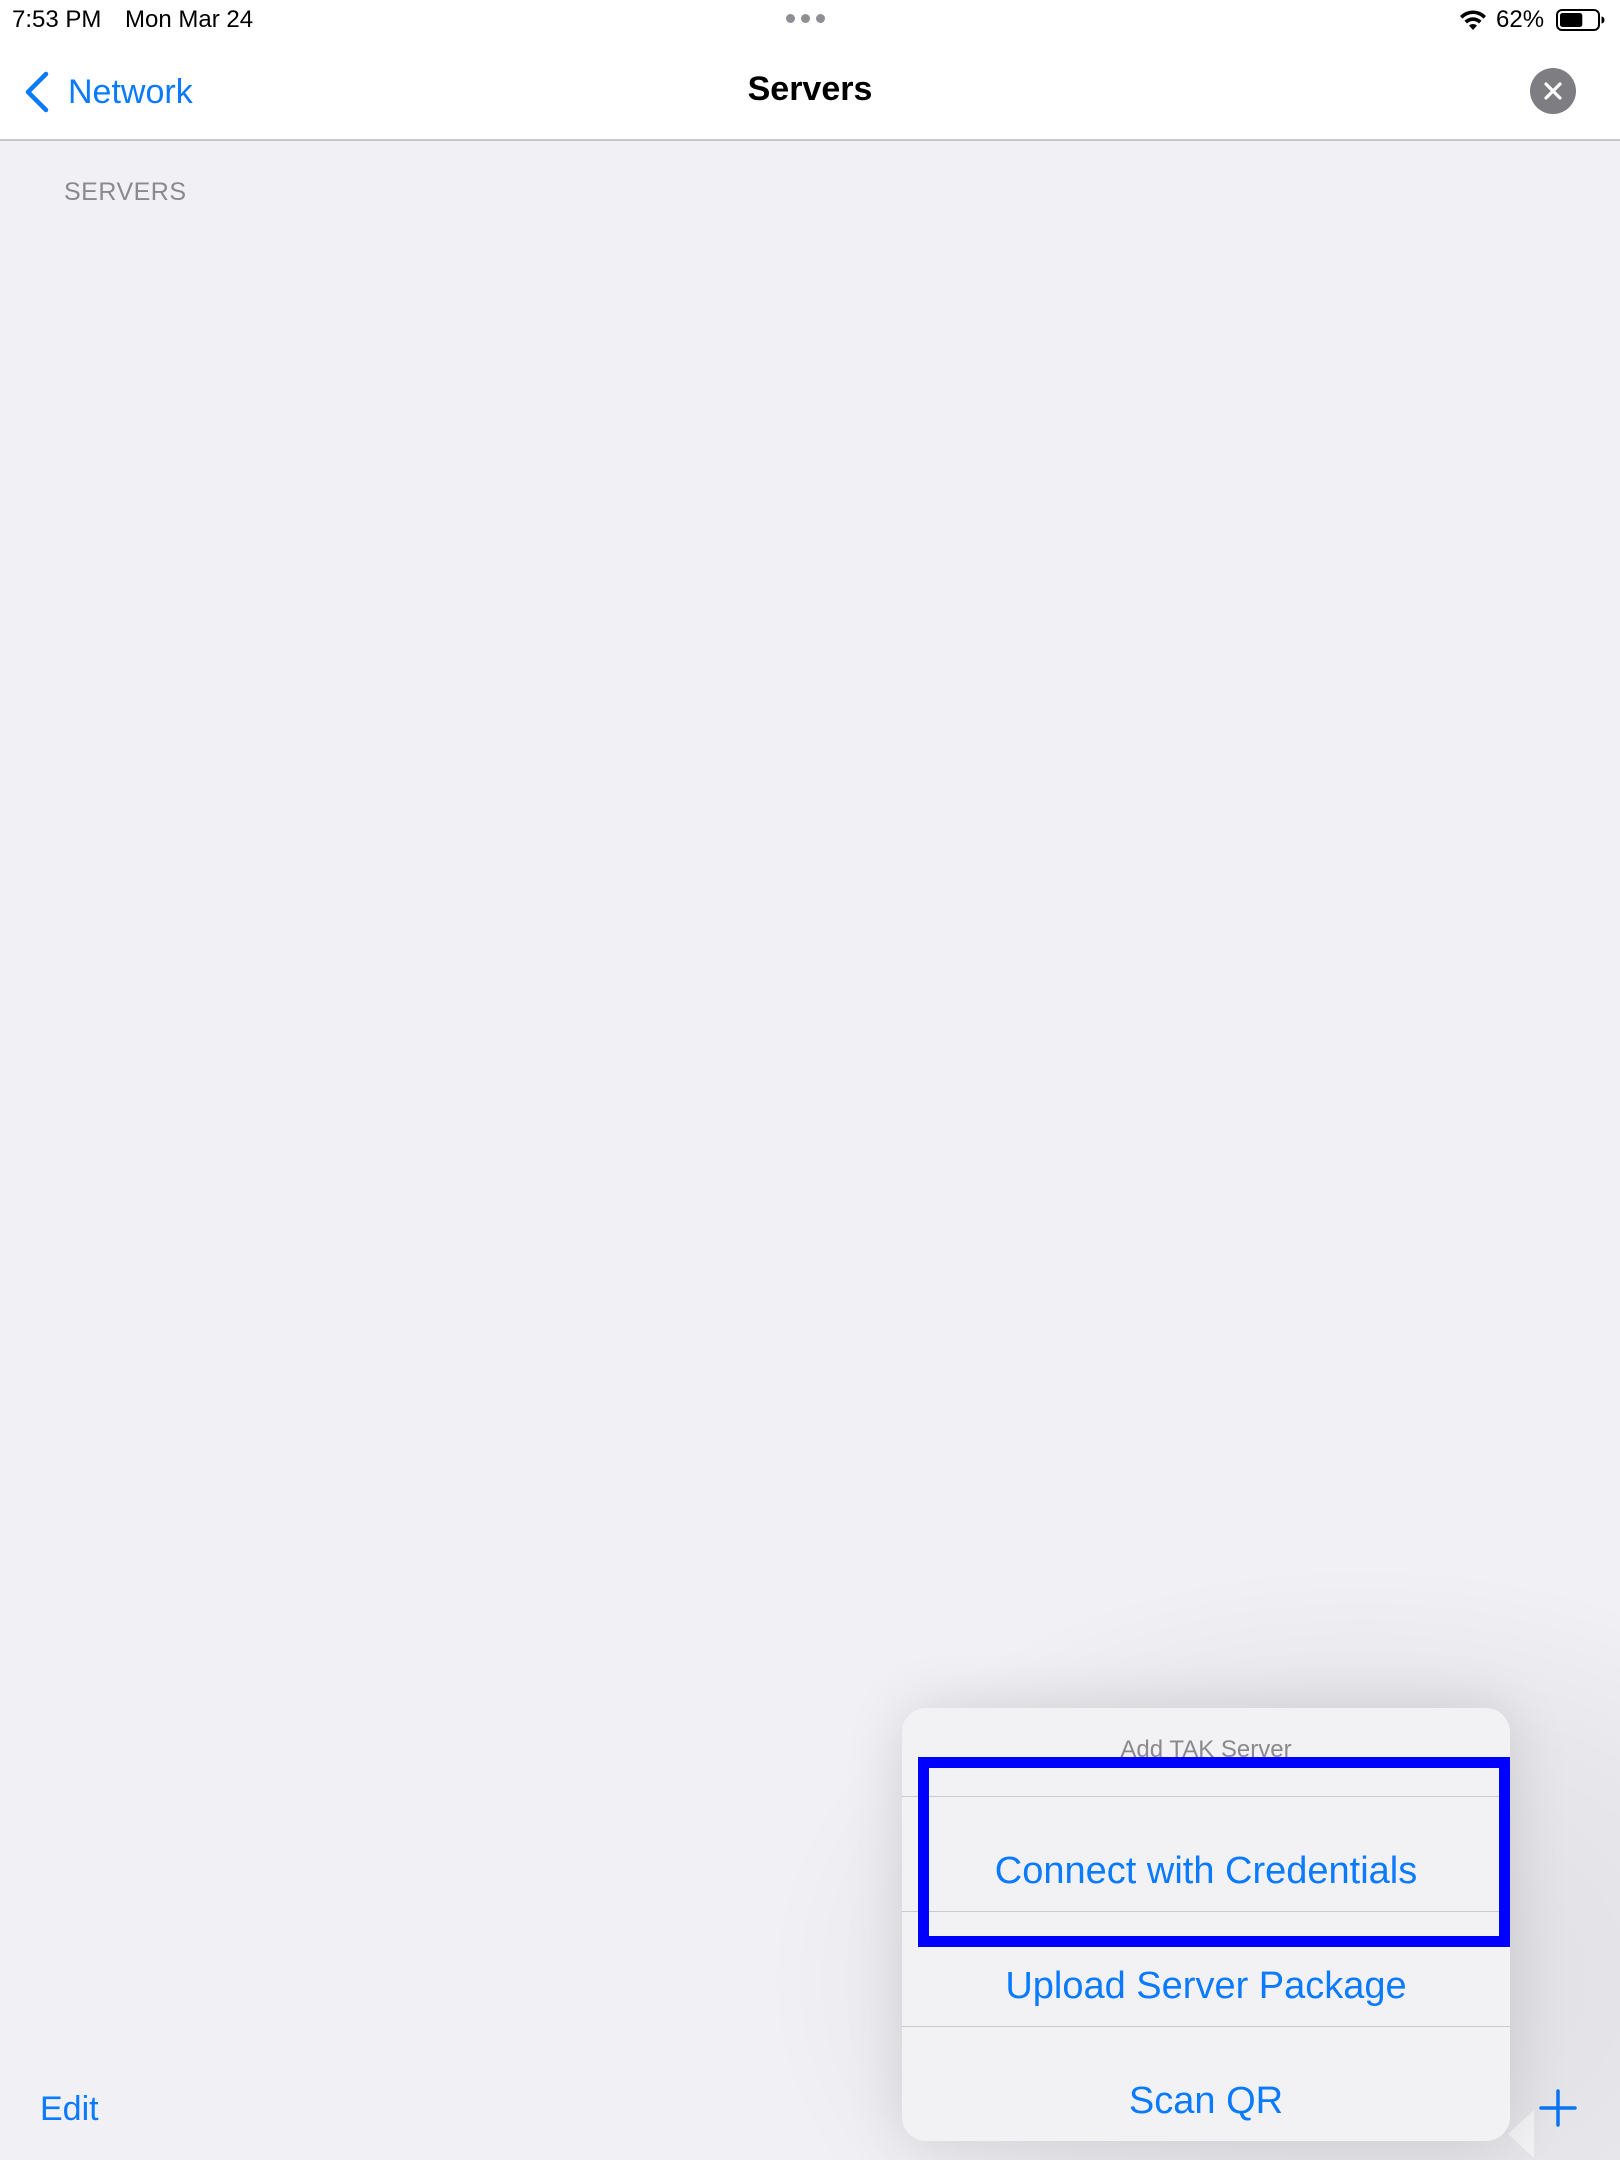  What do you see at coordinates (805, 18) in the screenshot?
I see `more-dots-icon` at bounding box center [805, 18].